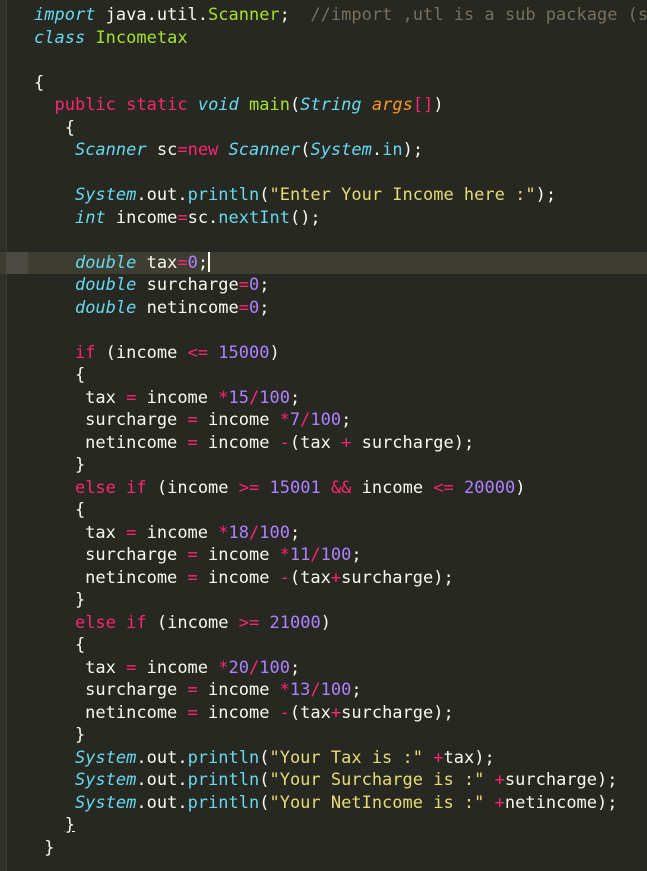  I want to click on code-token: income, so click(238, 442).